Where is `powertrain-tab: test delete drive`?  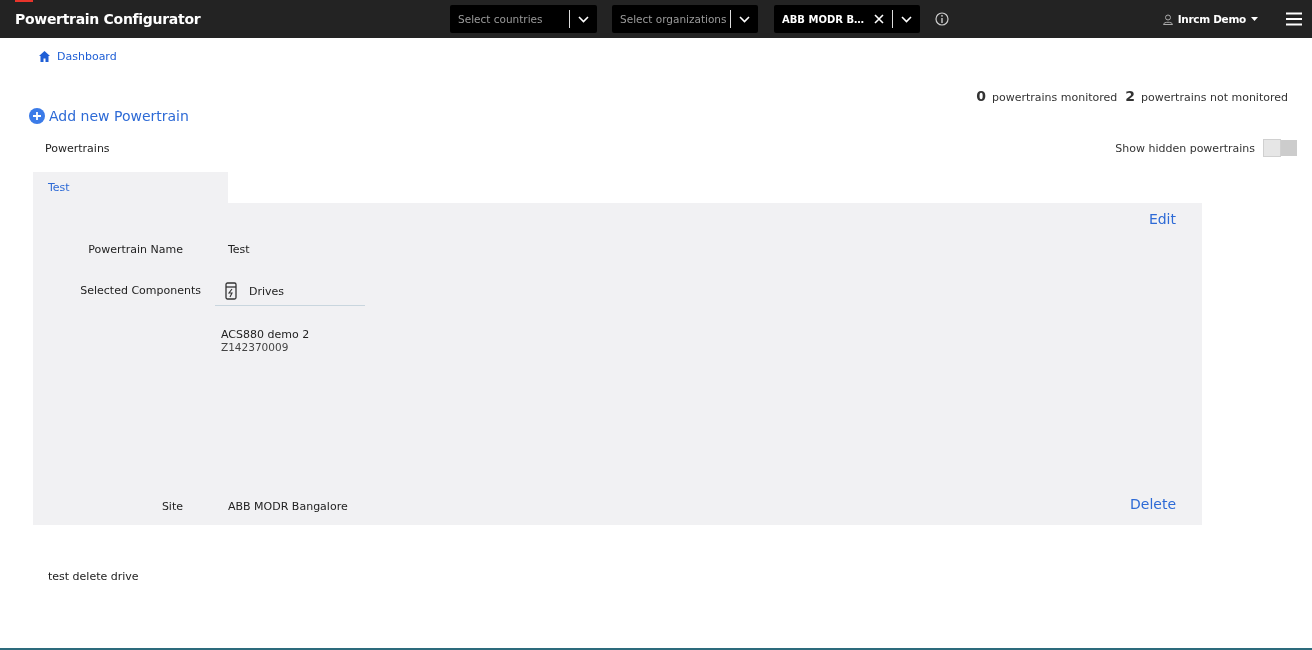 powertrain-tab: test delete drive is located at coordinates (130, 576).